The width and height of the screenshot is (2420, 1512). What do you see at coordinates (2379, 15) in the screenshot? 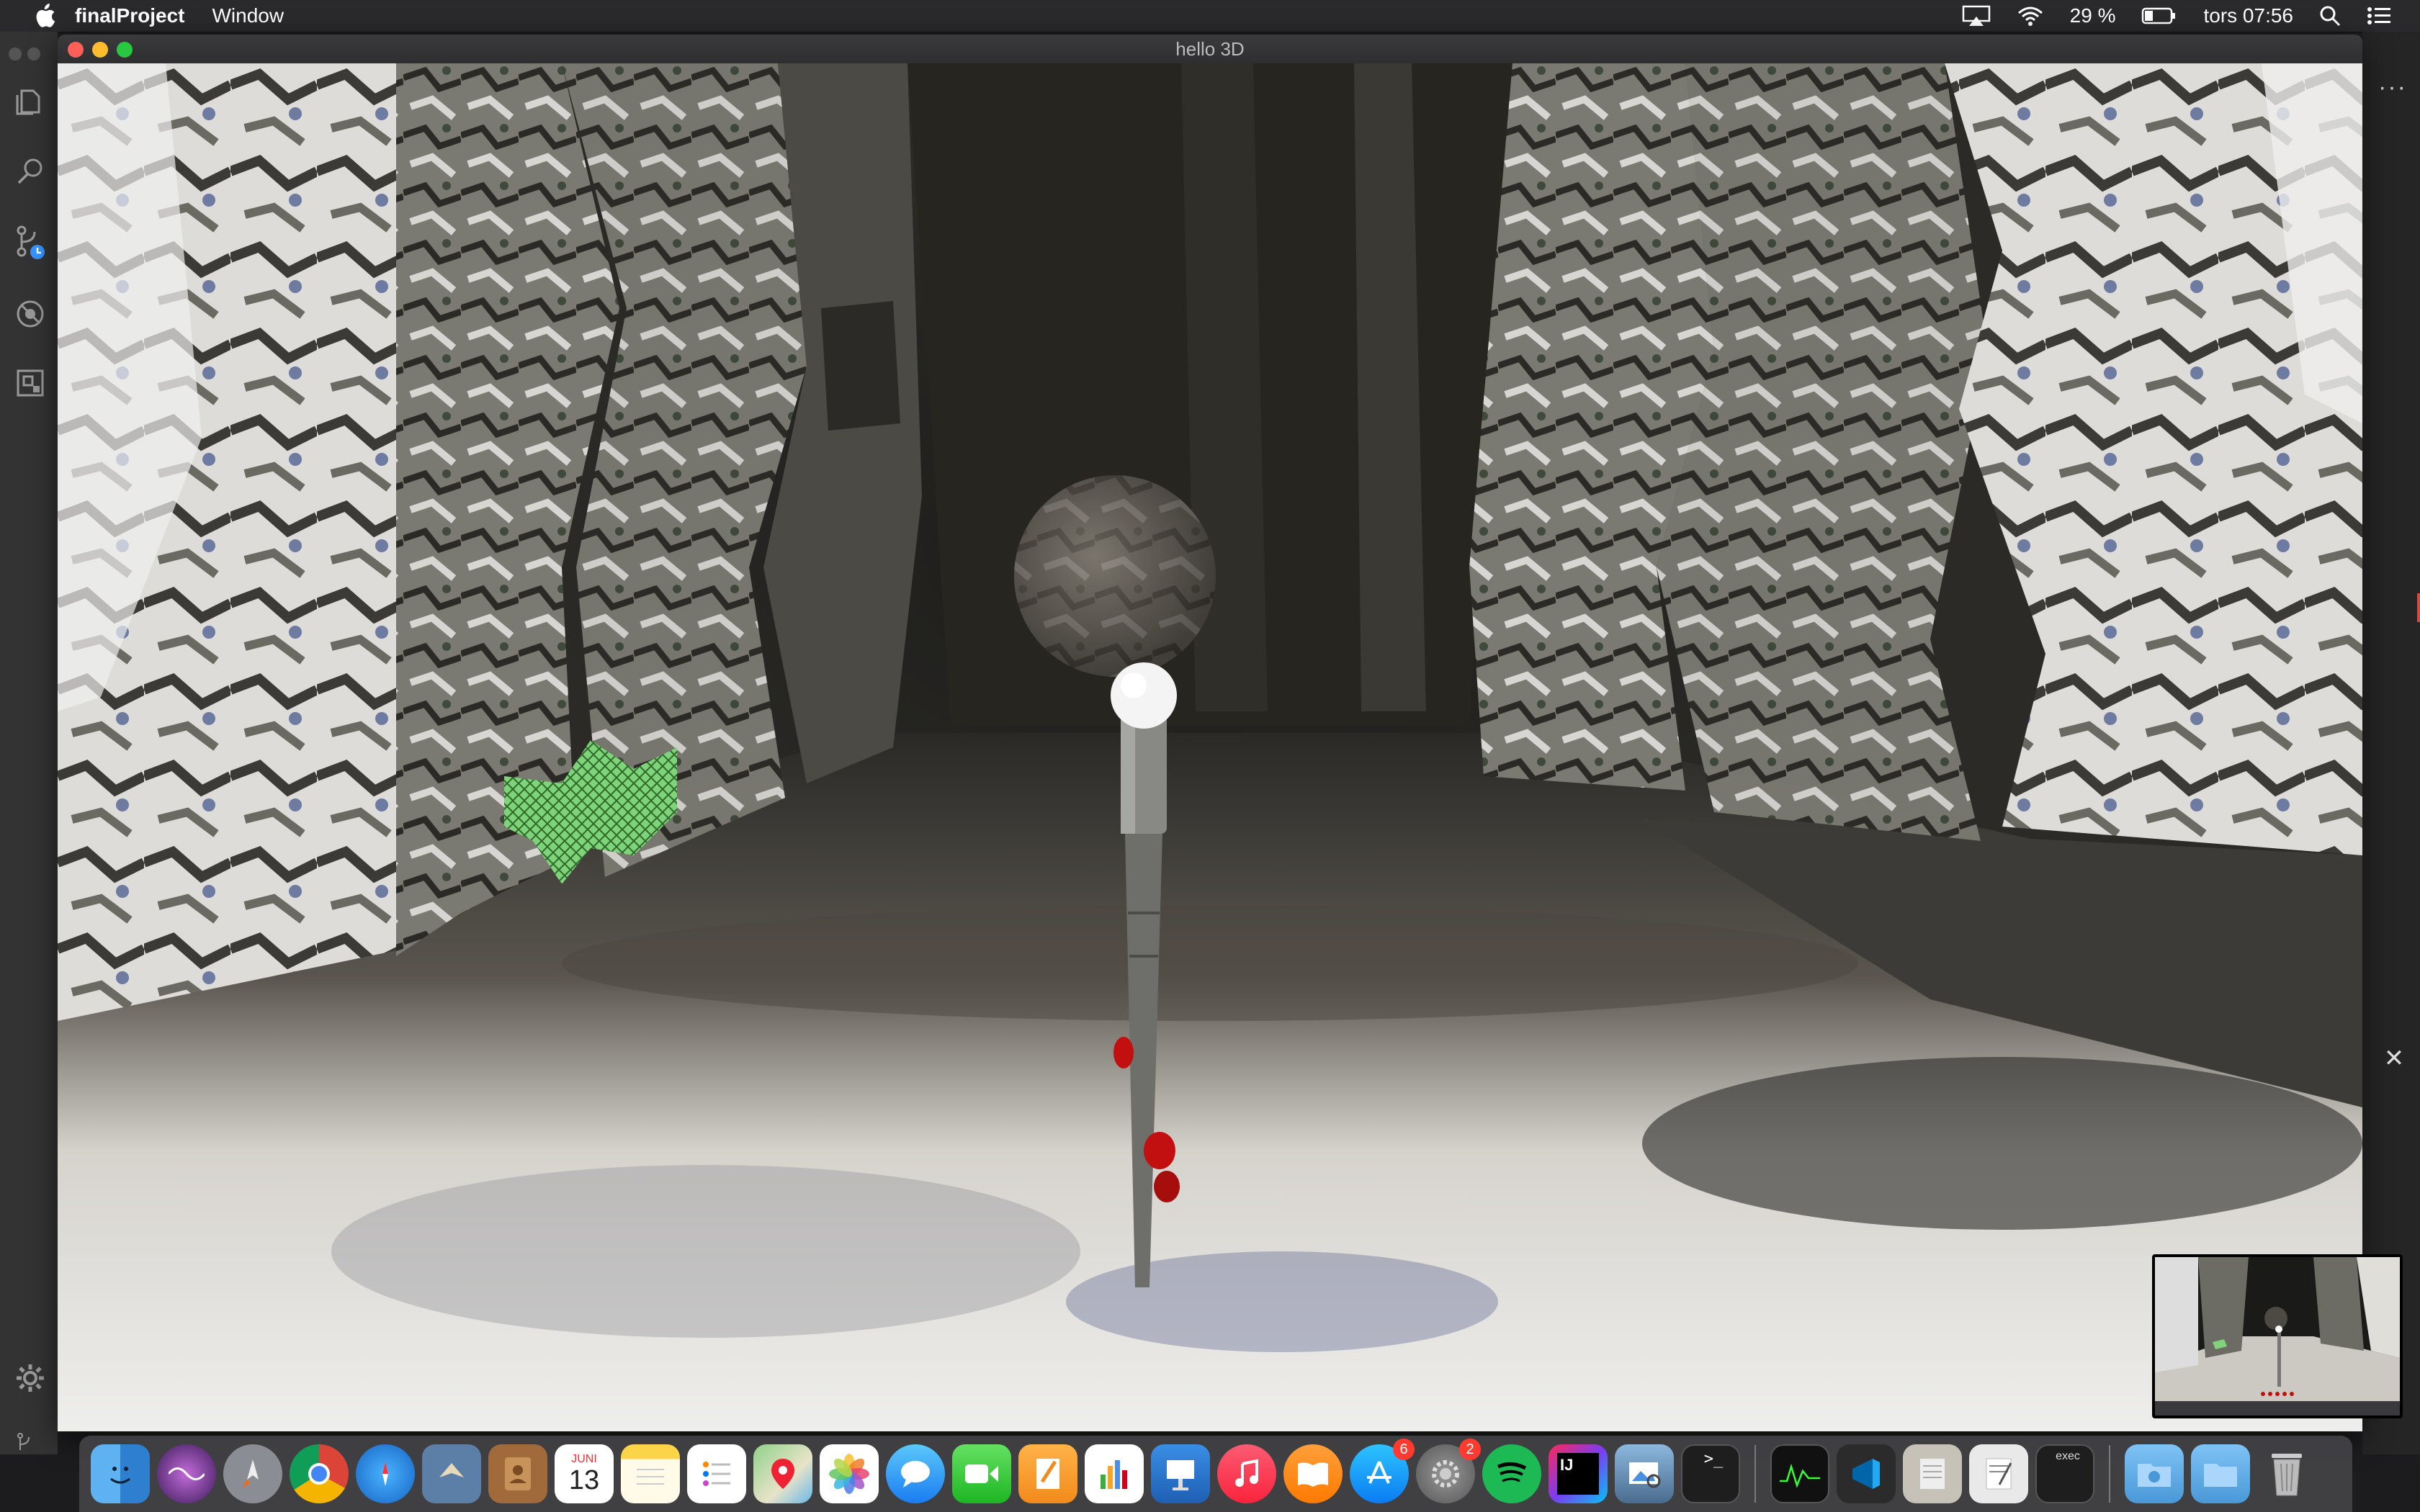
I see `notification-center-icon` at bounding box center [2379, 15].